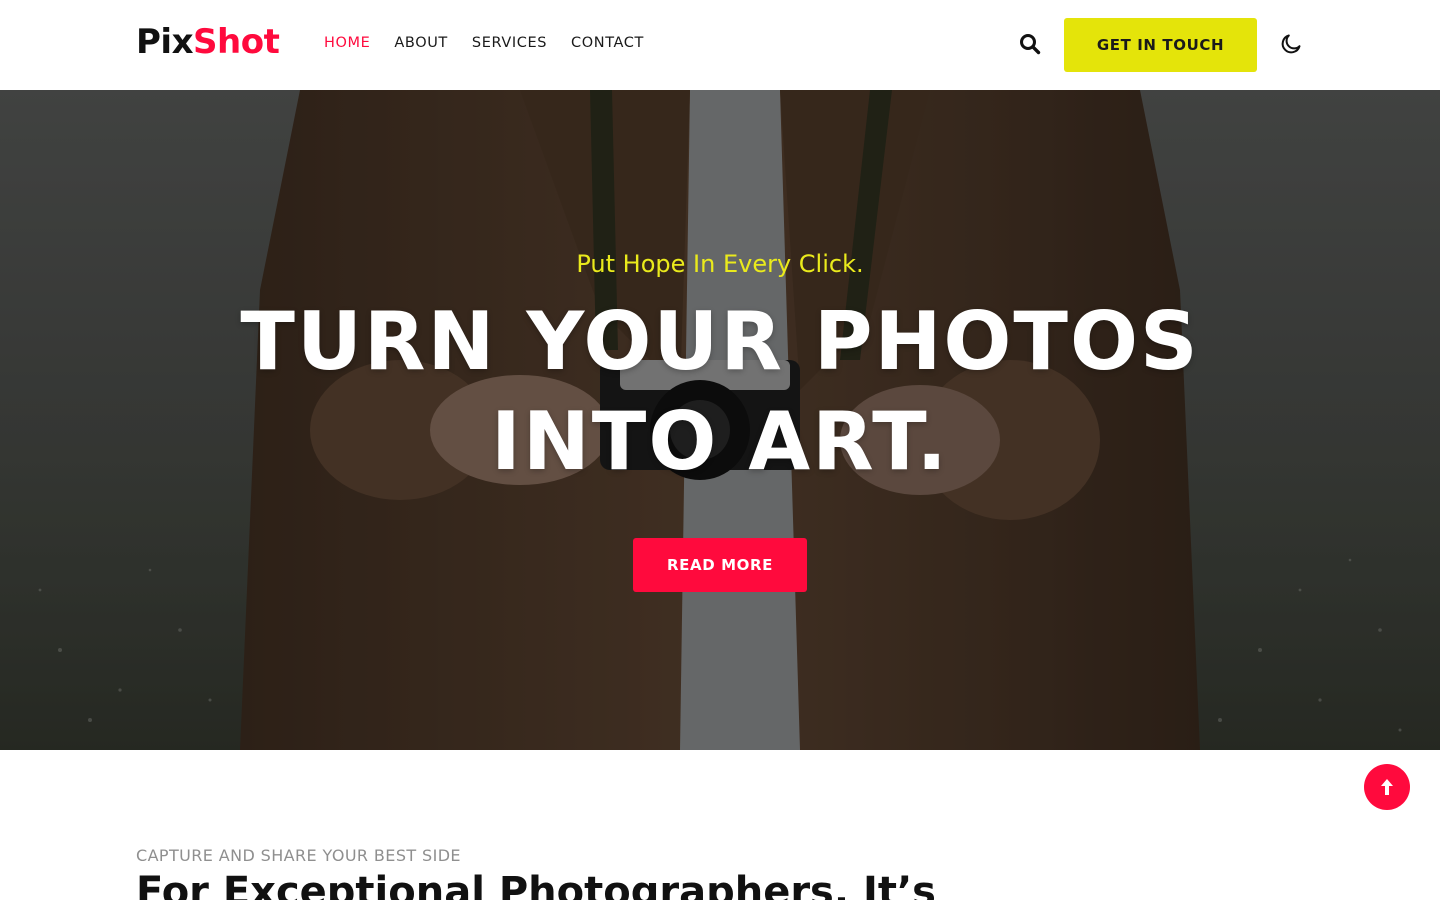 Image resolution: width=1440 pixels, height=900 pixels. I want to click on hero-title-line1: TURN YOUR PHOTOS, so click(720, 341).